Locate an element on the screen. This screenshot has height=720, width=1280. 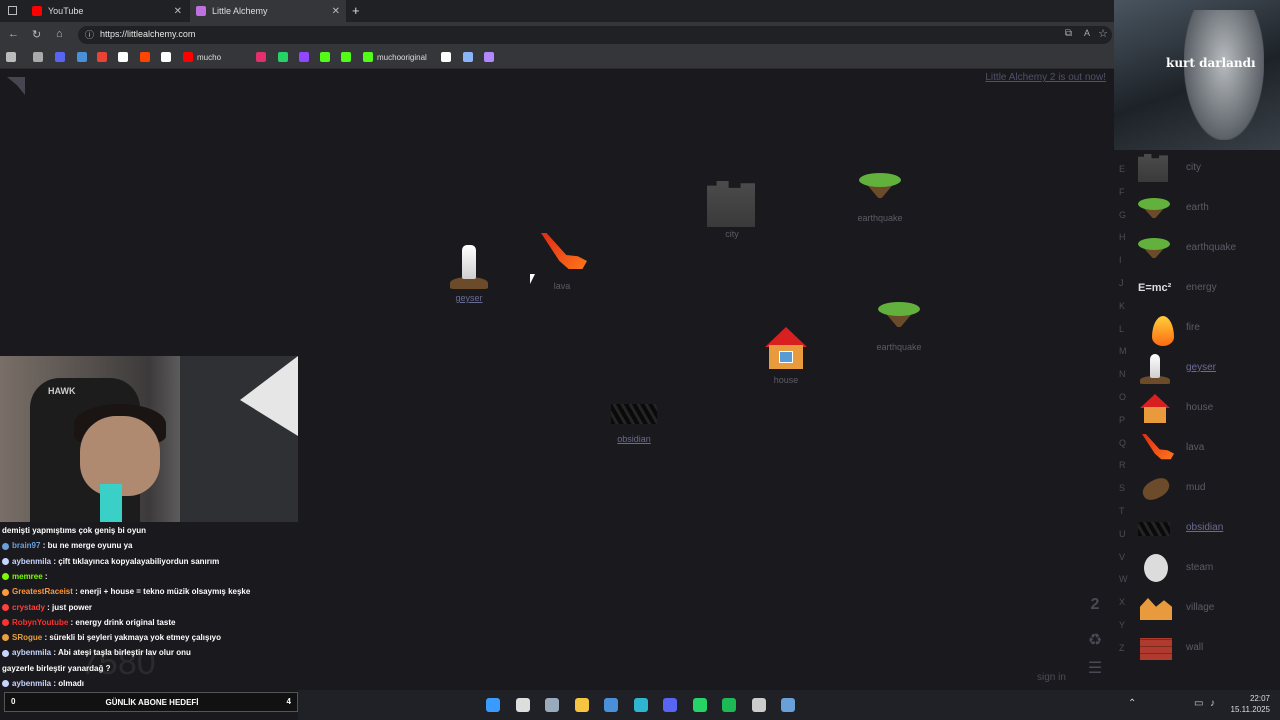
letter-n: N is located at coordinates (1122, 374).